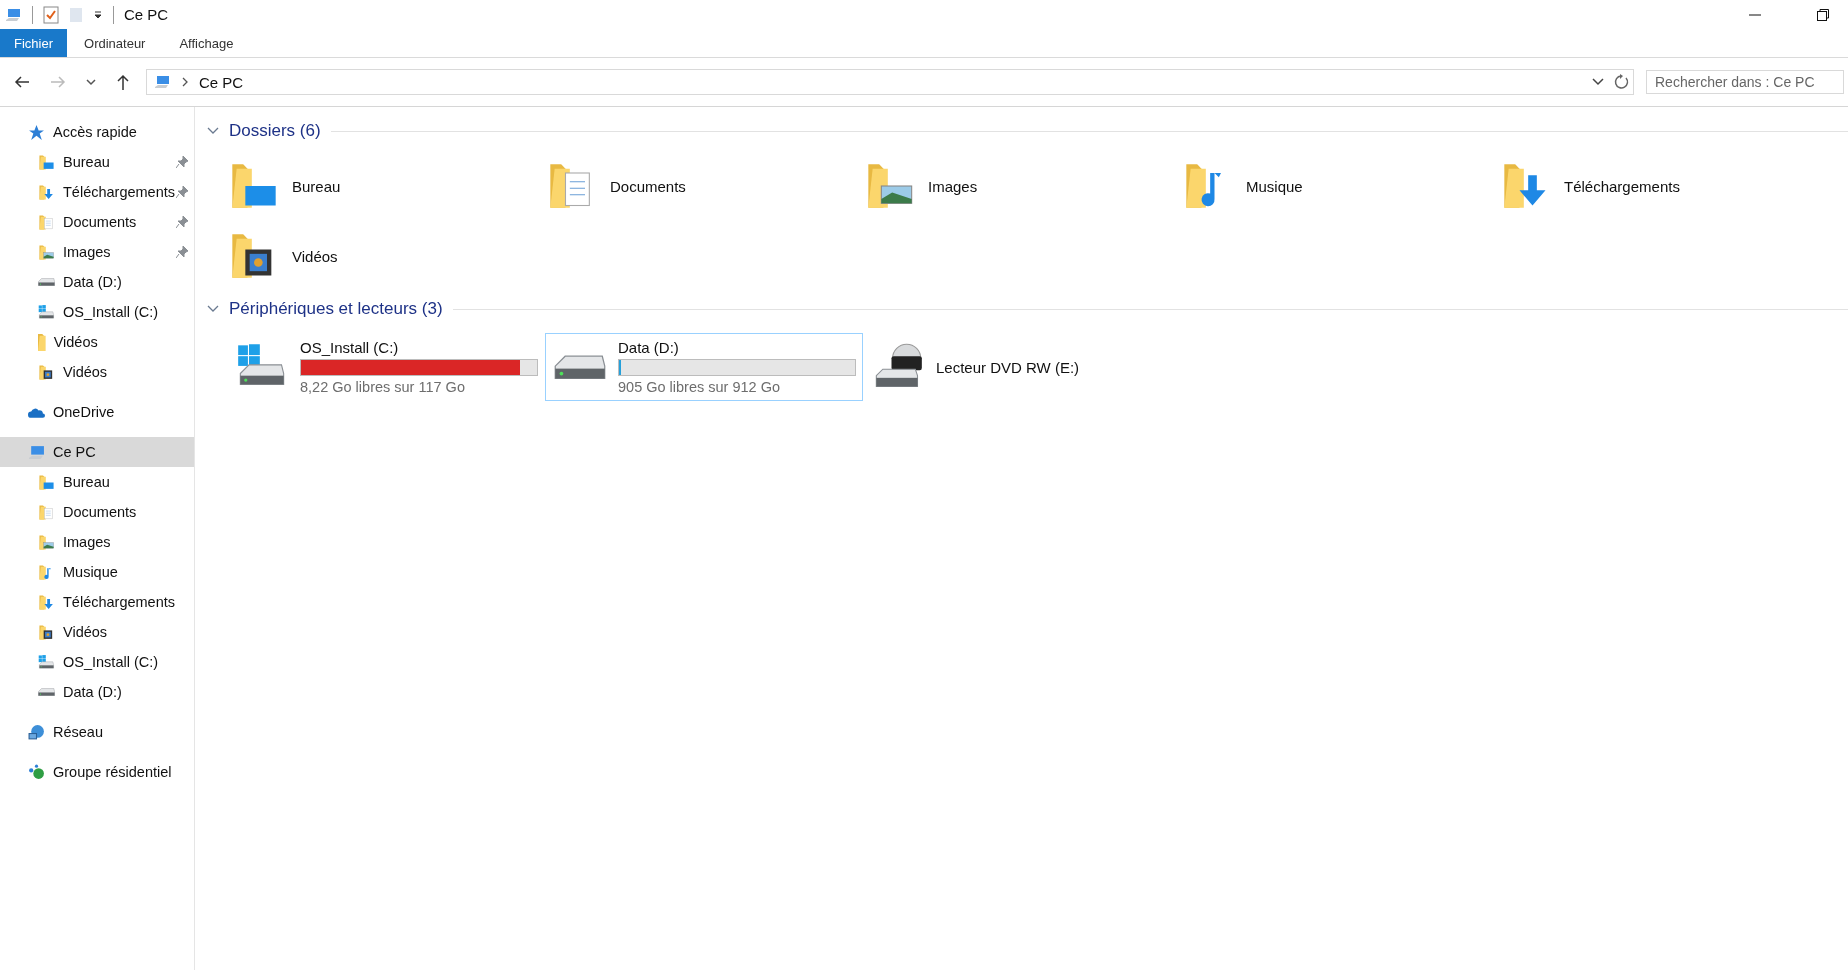 This screenshot has height=970, width=1848. Describe the element at coordinates (1745, 82) in the screenshot. I see `search-field: Rechercher dans : Ce PC` at that location.